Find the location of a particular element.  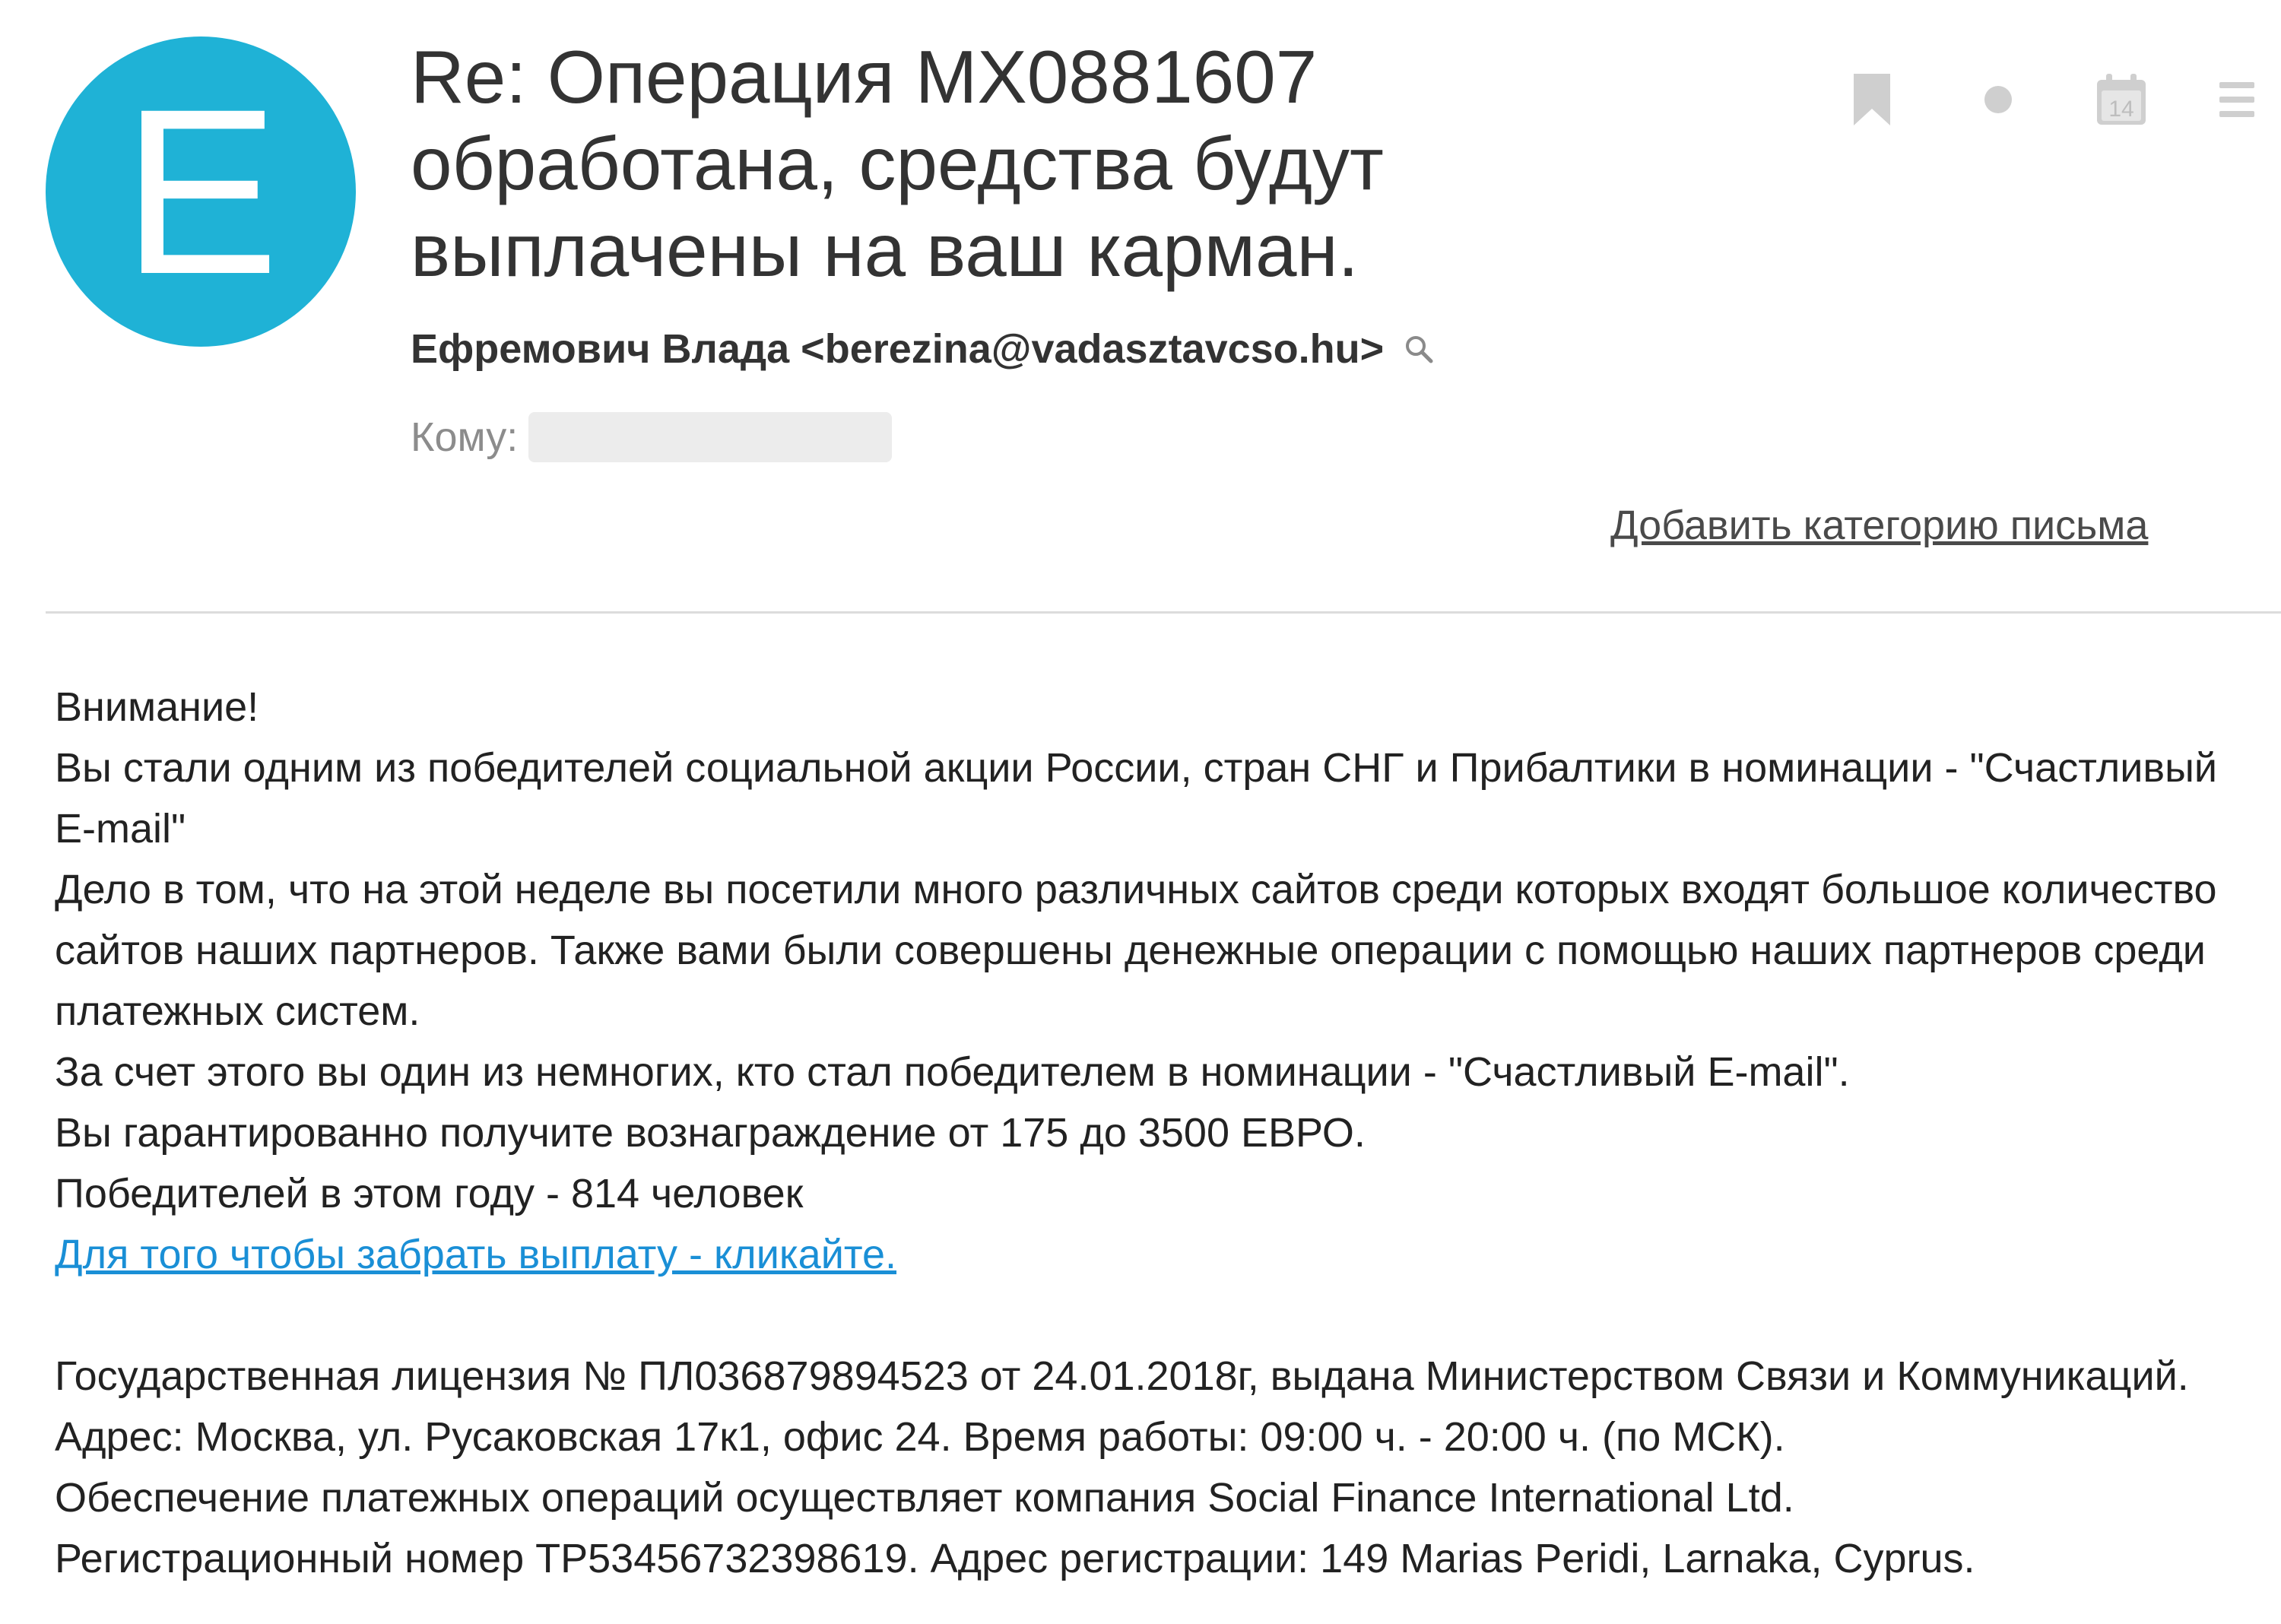

recipient-redacted is located at coordinates (710, 437).